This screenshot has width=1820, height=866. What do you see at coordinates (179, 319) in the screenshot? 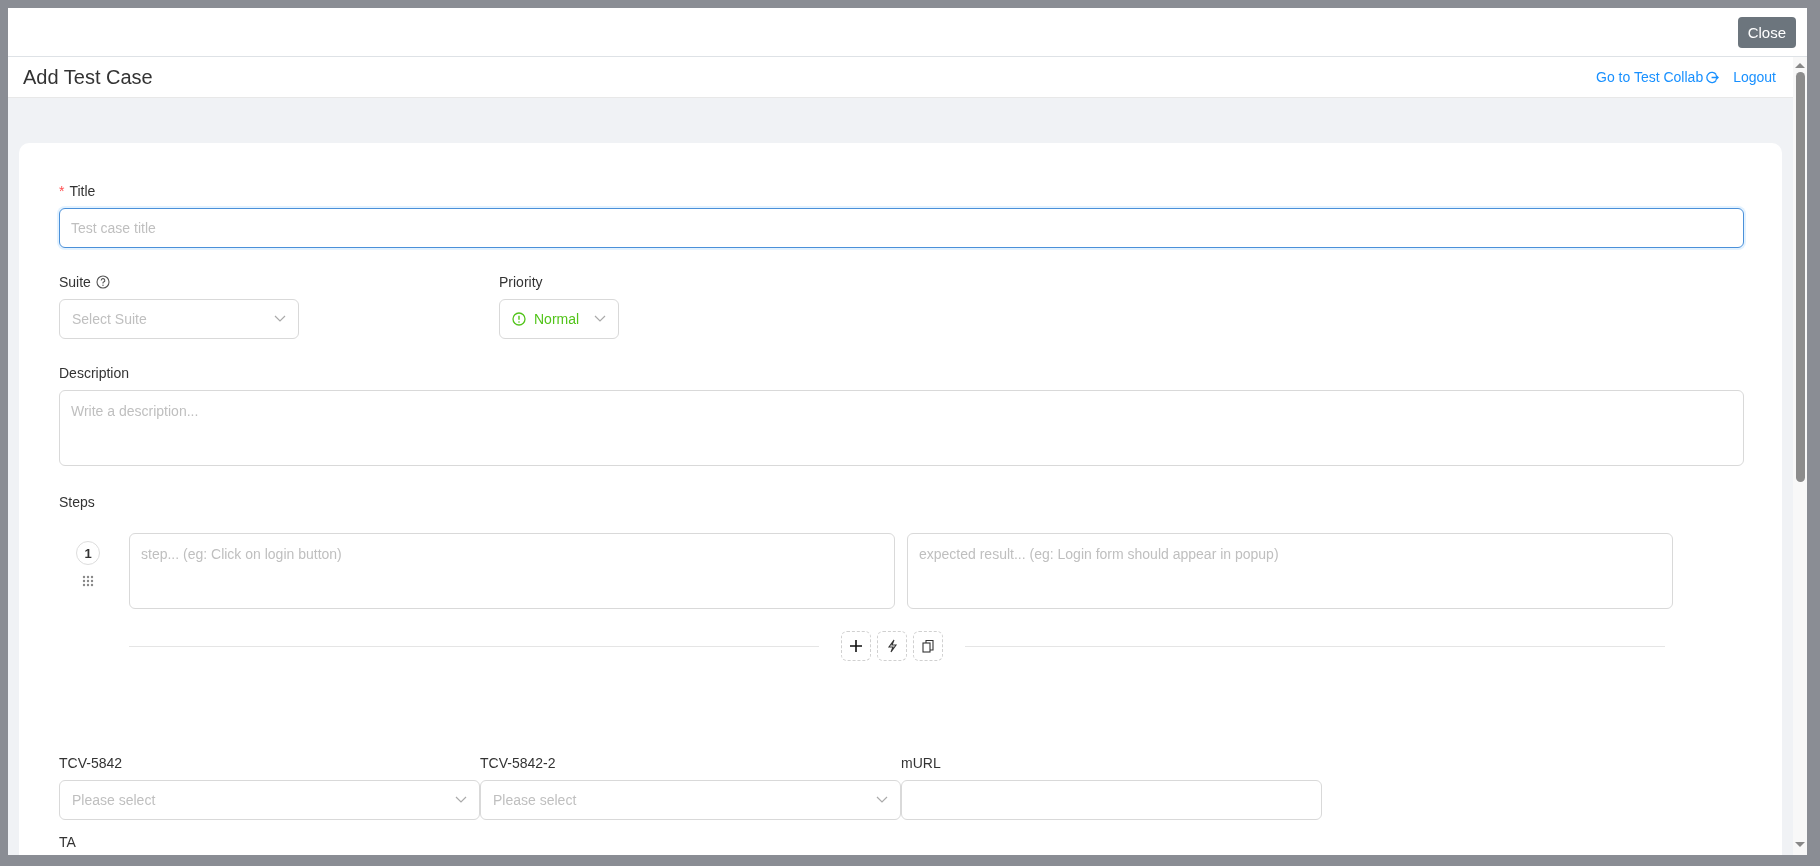
I see `suite-select: Select Suite` at bounding box center [179, 319].